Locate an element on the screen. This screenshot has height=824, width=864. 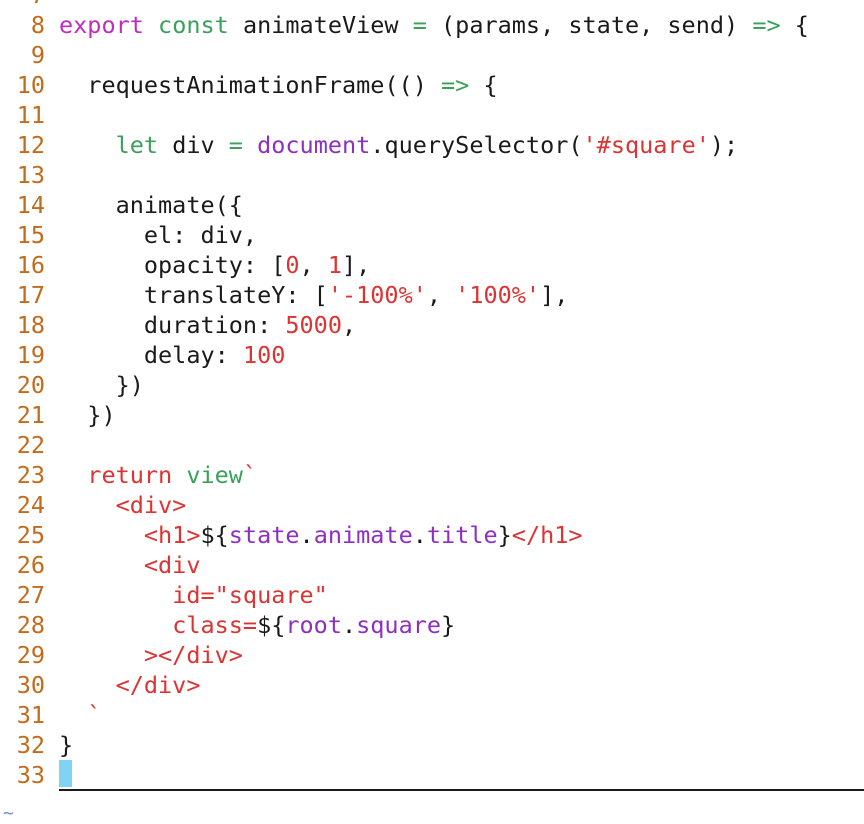
code-text is located at coordinates (65, 775).